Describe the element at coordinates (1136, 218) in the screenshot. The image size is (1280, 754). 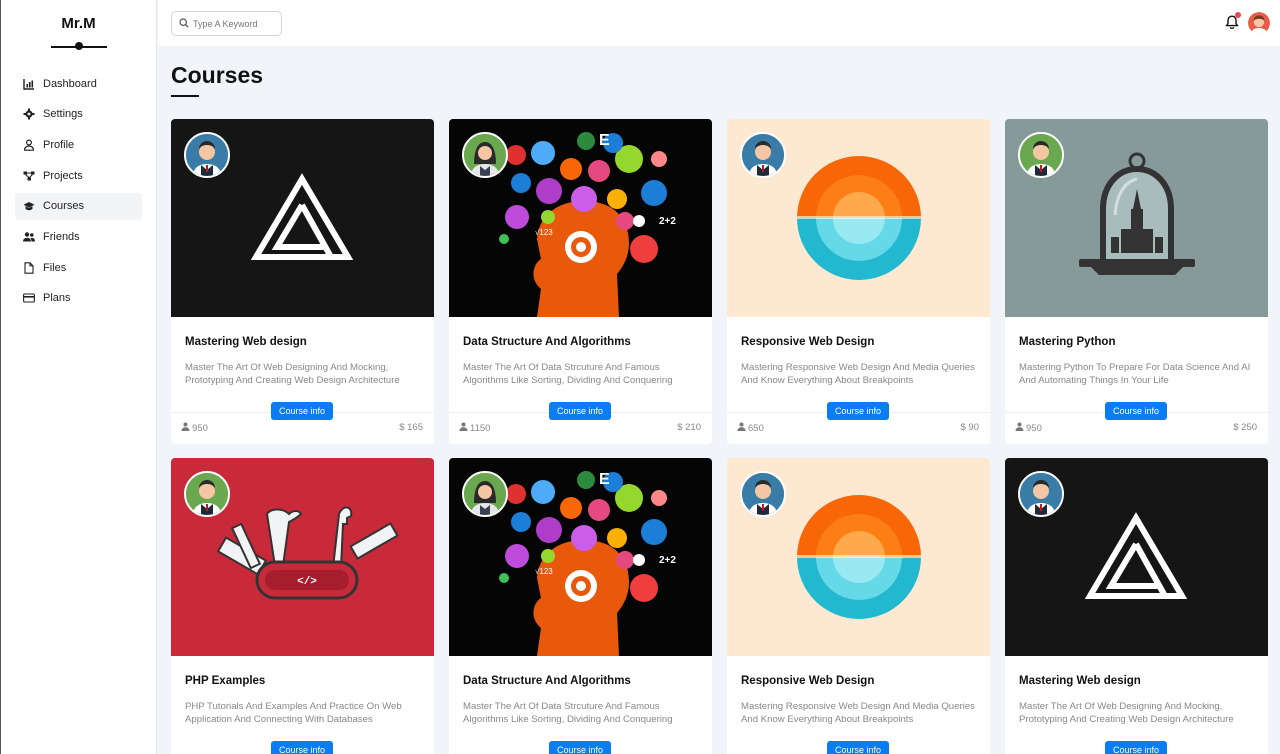
I see `course-image-bell-jar` at that location.